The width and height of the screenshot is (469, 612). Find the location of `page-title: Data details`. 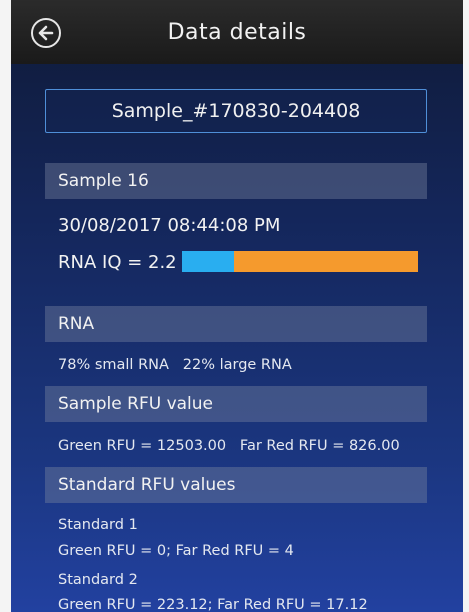

page-title: Data details is located at coordinates (237, 32).